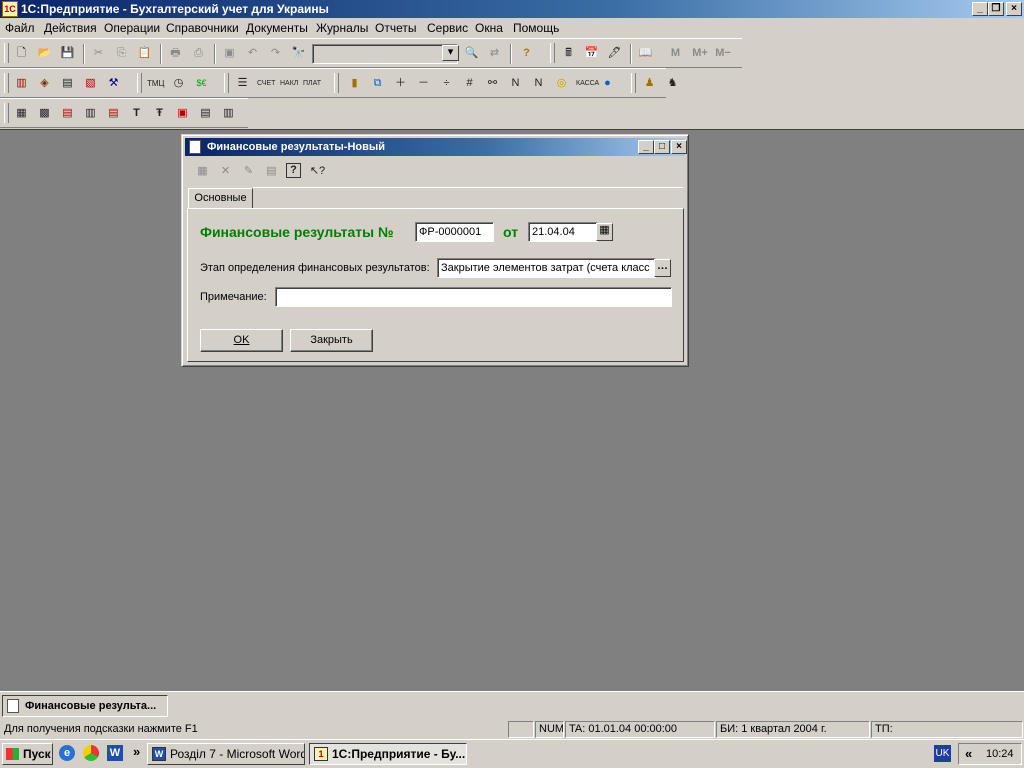 This screenshot has height=768, width=1024. What do you see at coordinates (182, 113) in the screenshot?
I see `report-card-icon: ▣` at bounding box center [182, 113].